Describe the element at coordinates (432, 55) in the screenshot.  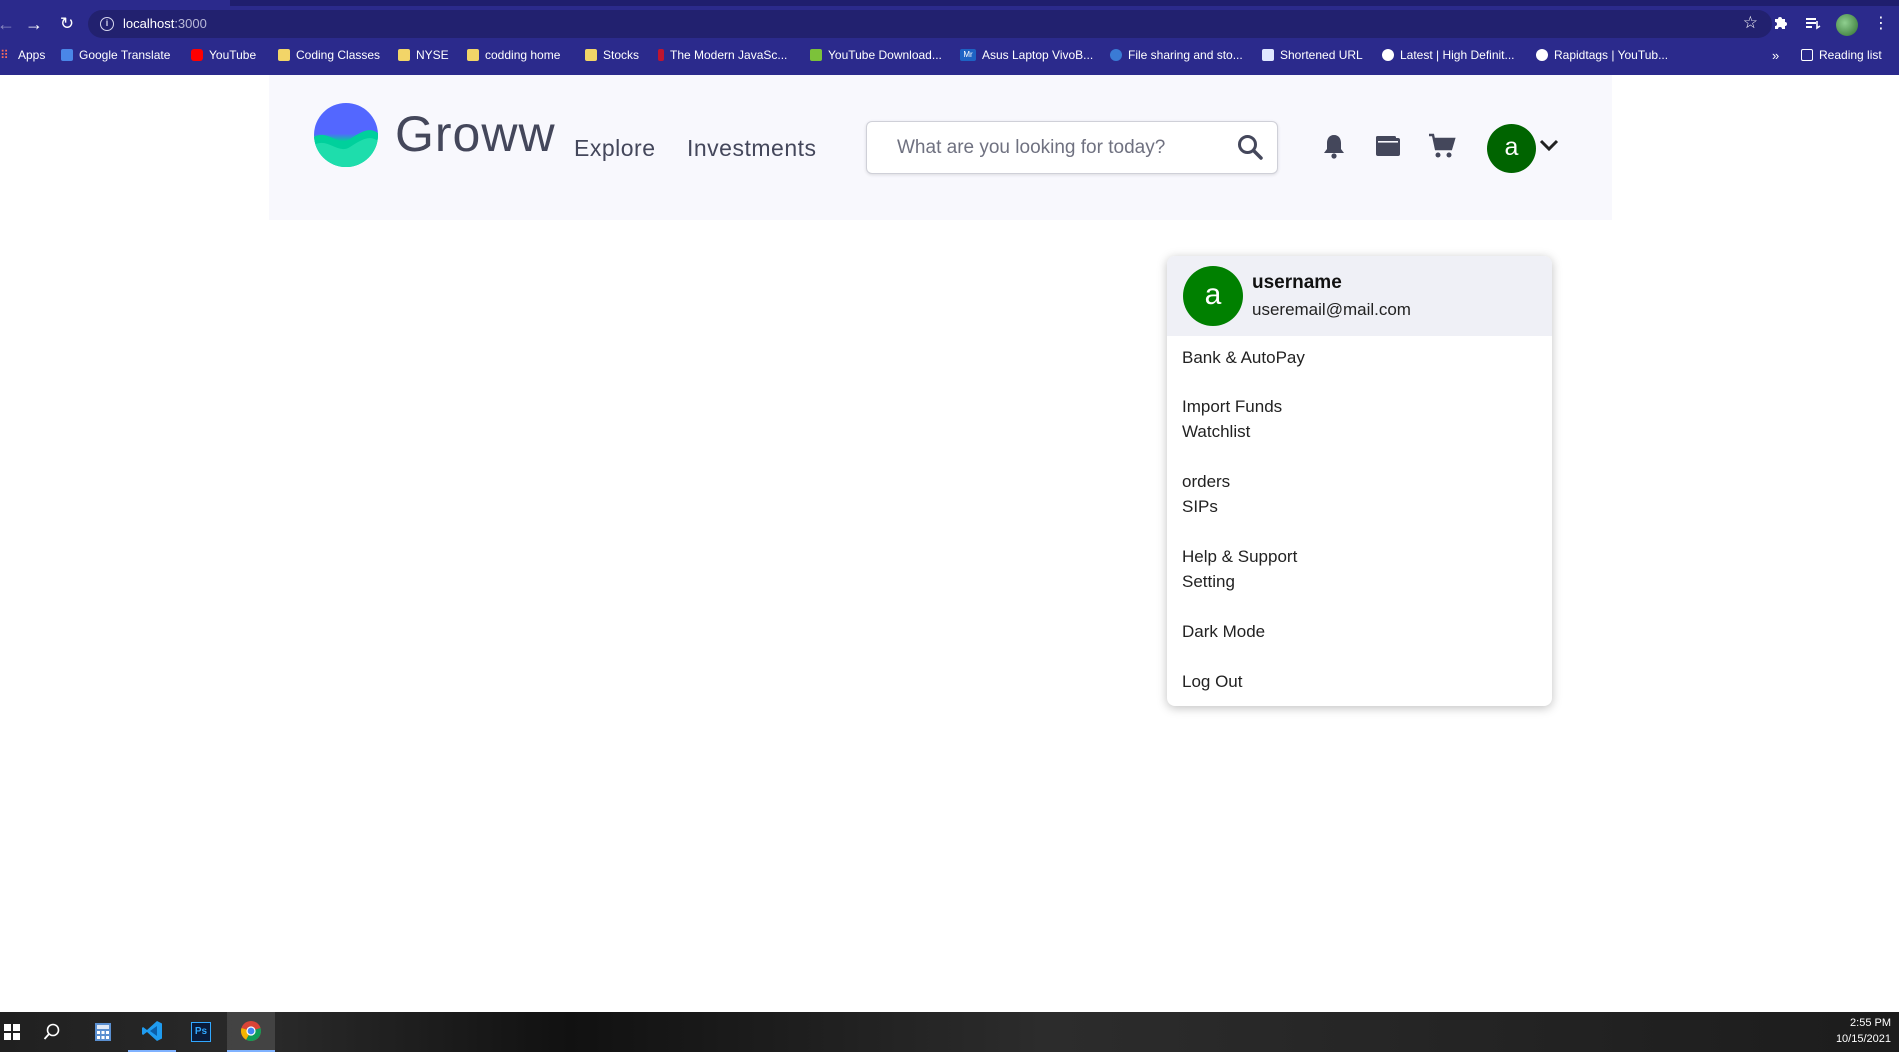
I see `bookmark-label: NYSE` at that location.